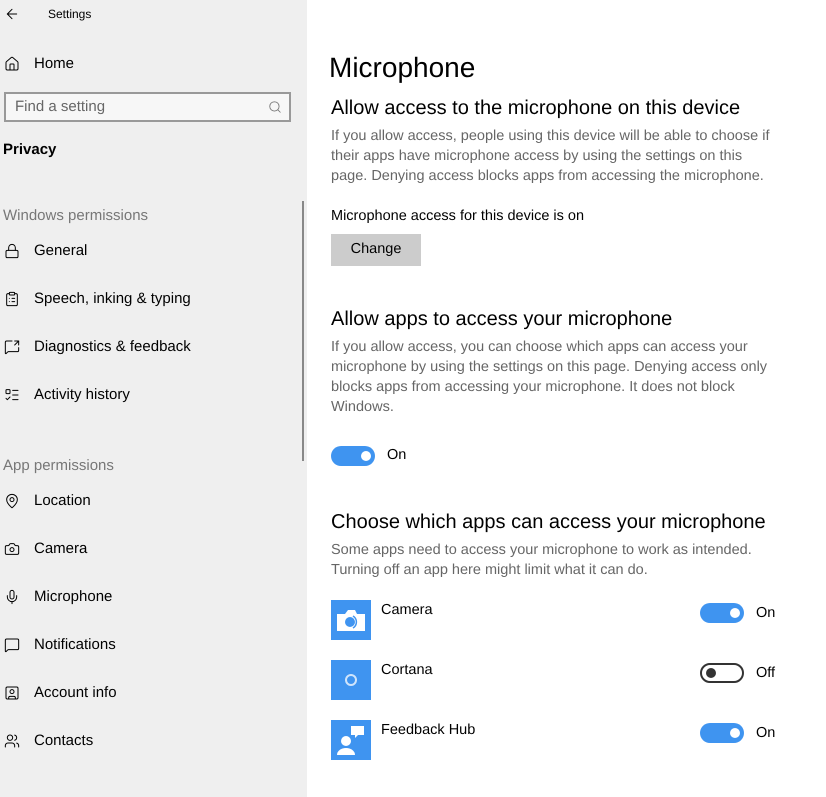  I want to click on section-description: Some apps need to access your microphone to work as intended. Turning off an app here might limit what it can do., so click(542, 560).